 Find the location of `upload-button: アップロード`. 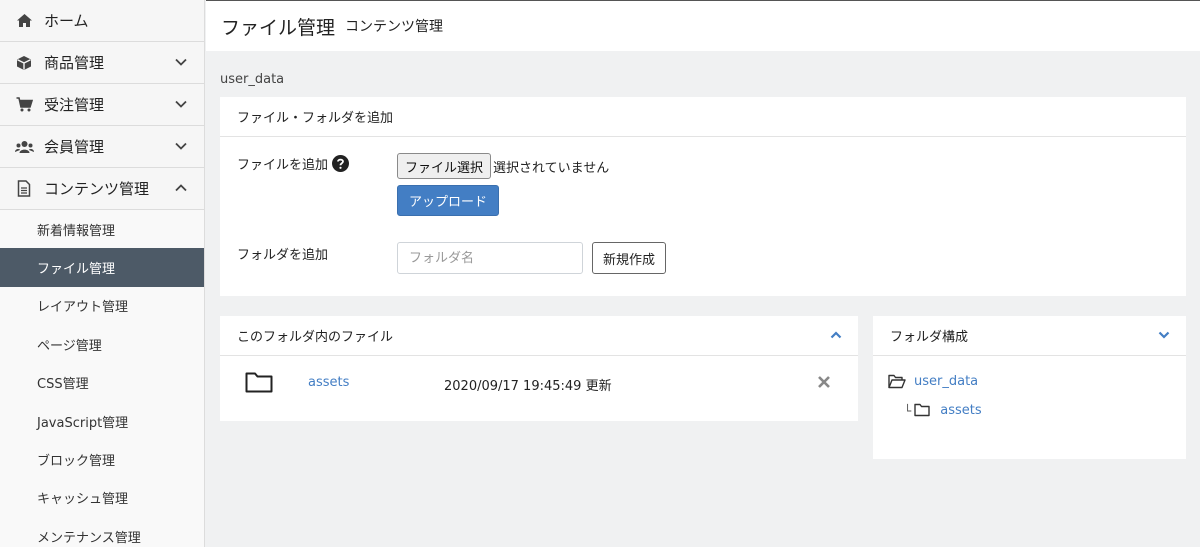

upload-button: アップロード is located at coordinates (448, 200).